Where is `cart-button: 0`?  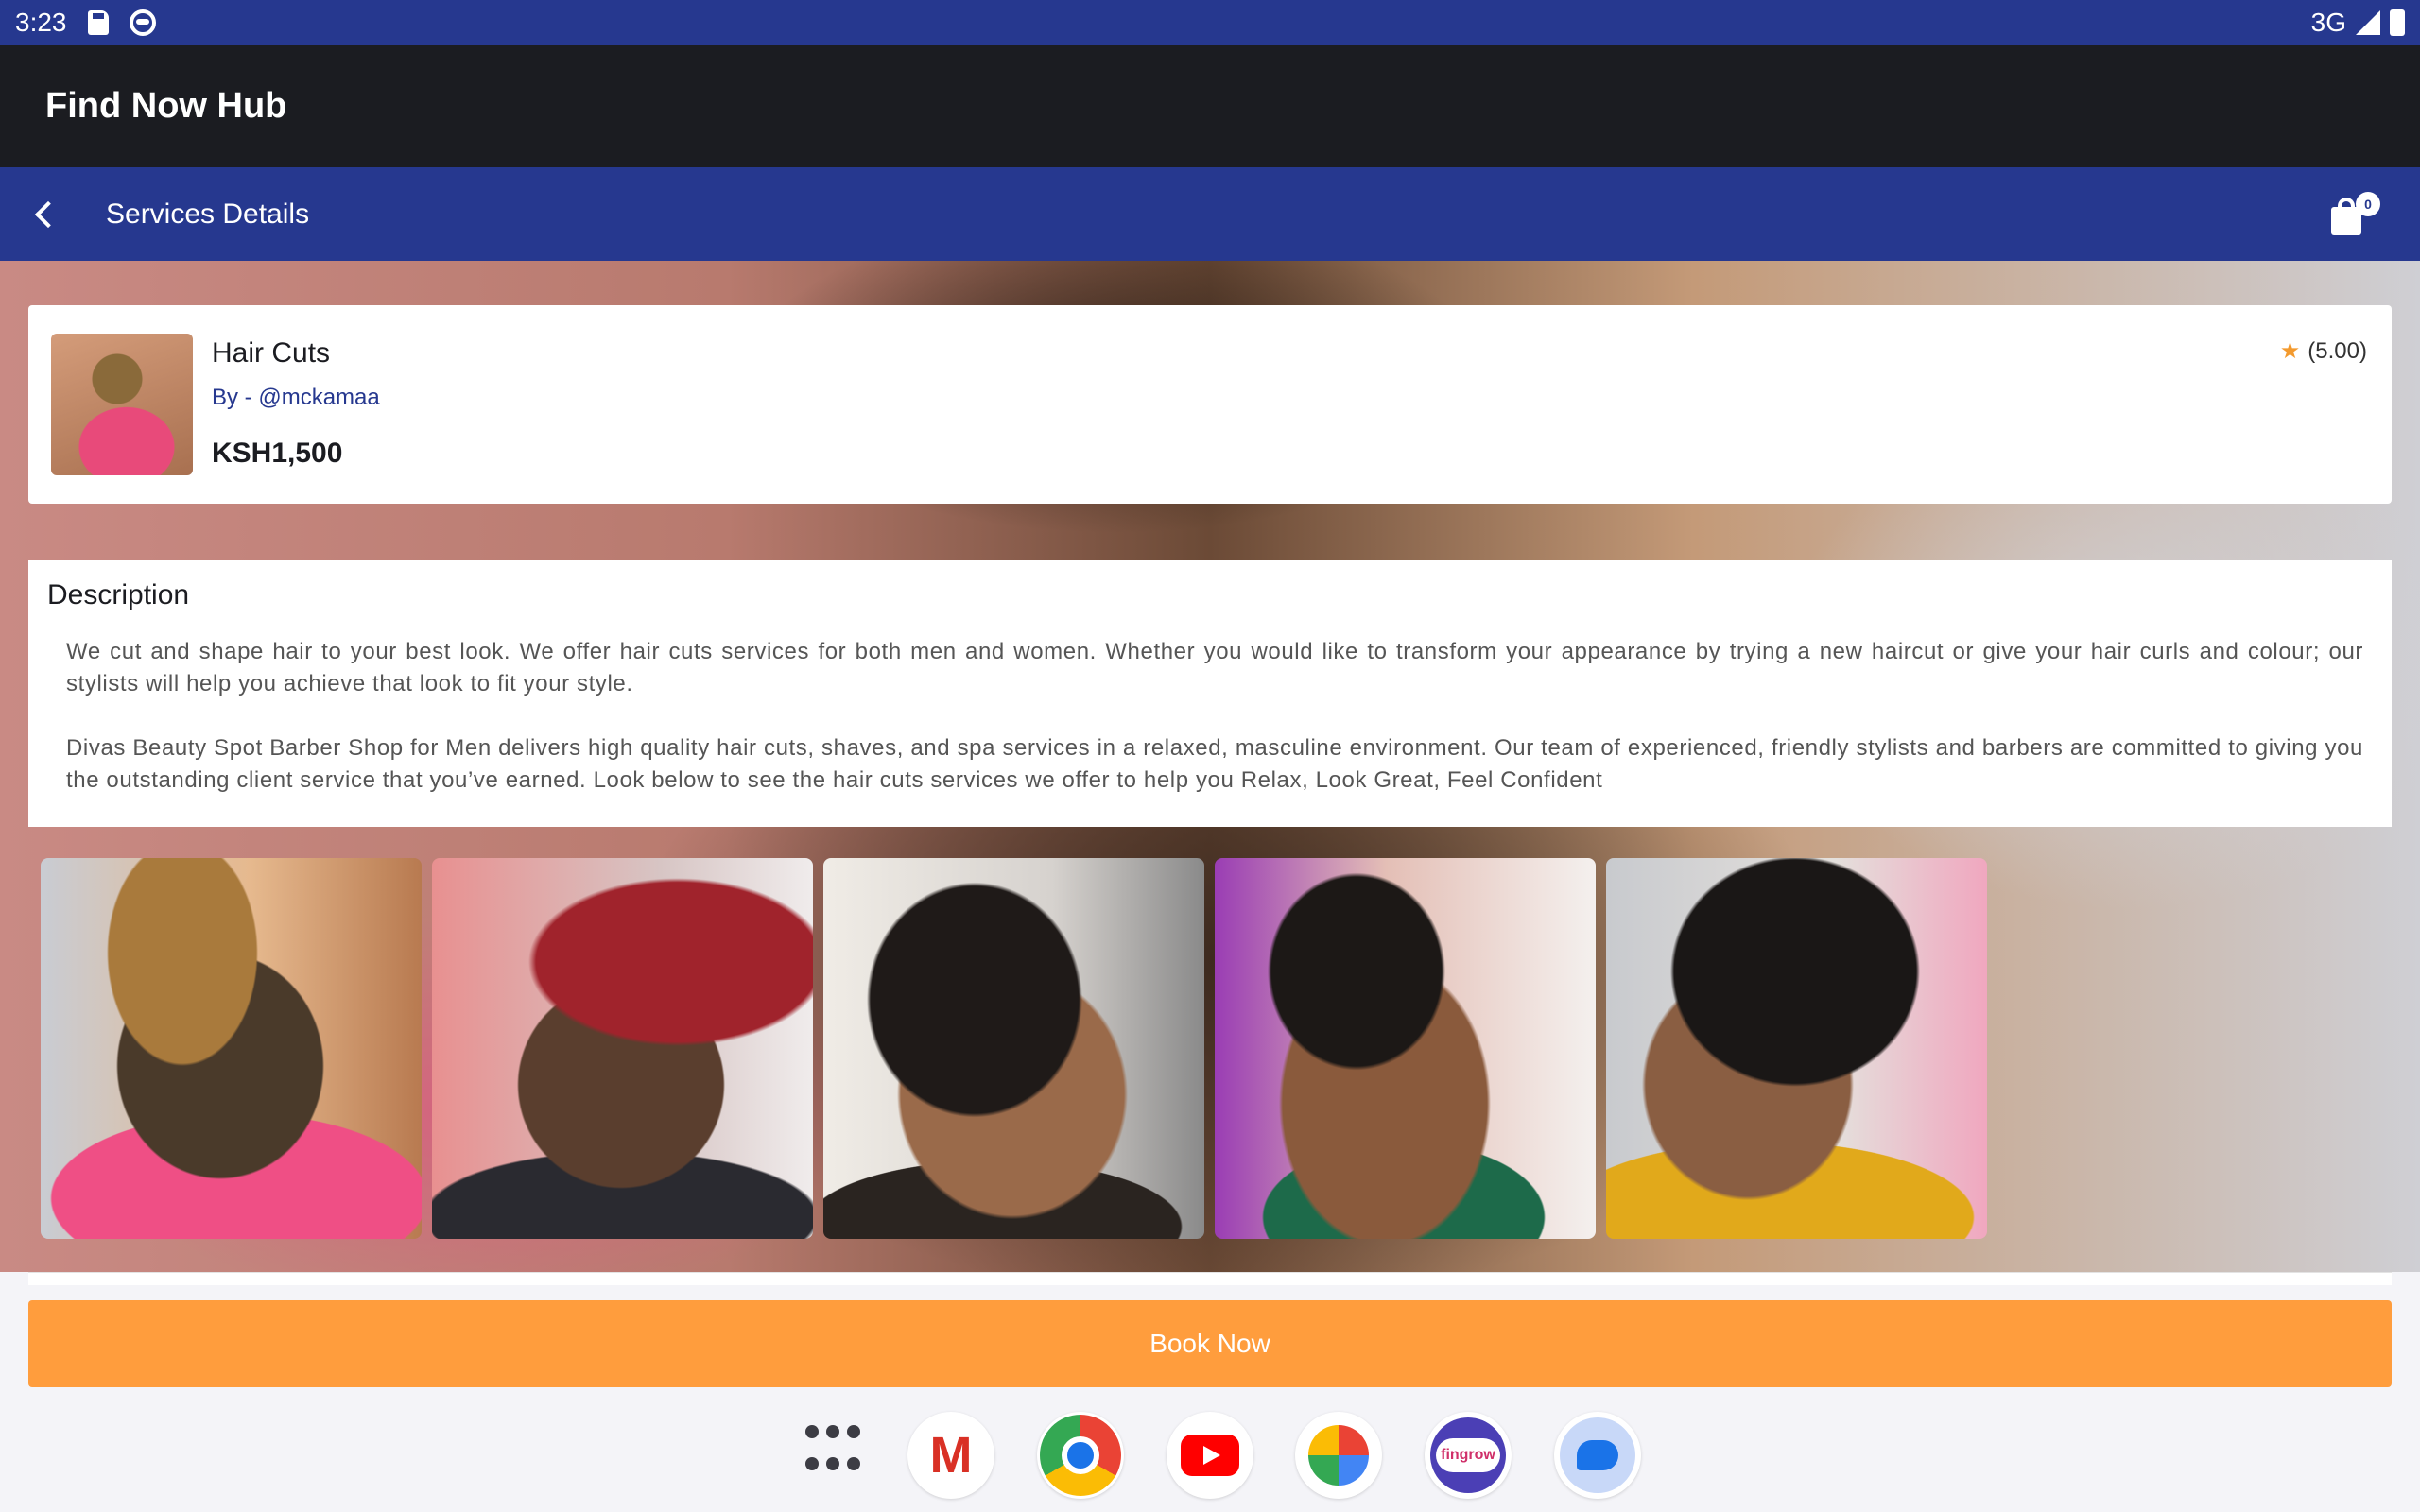 cart-button: 0 is located at coordinates (2353, 216).